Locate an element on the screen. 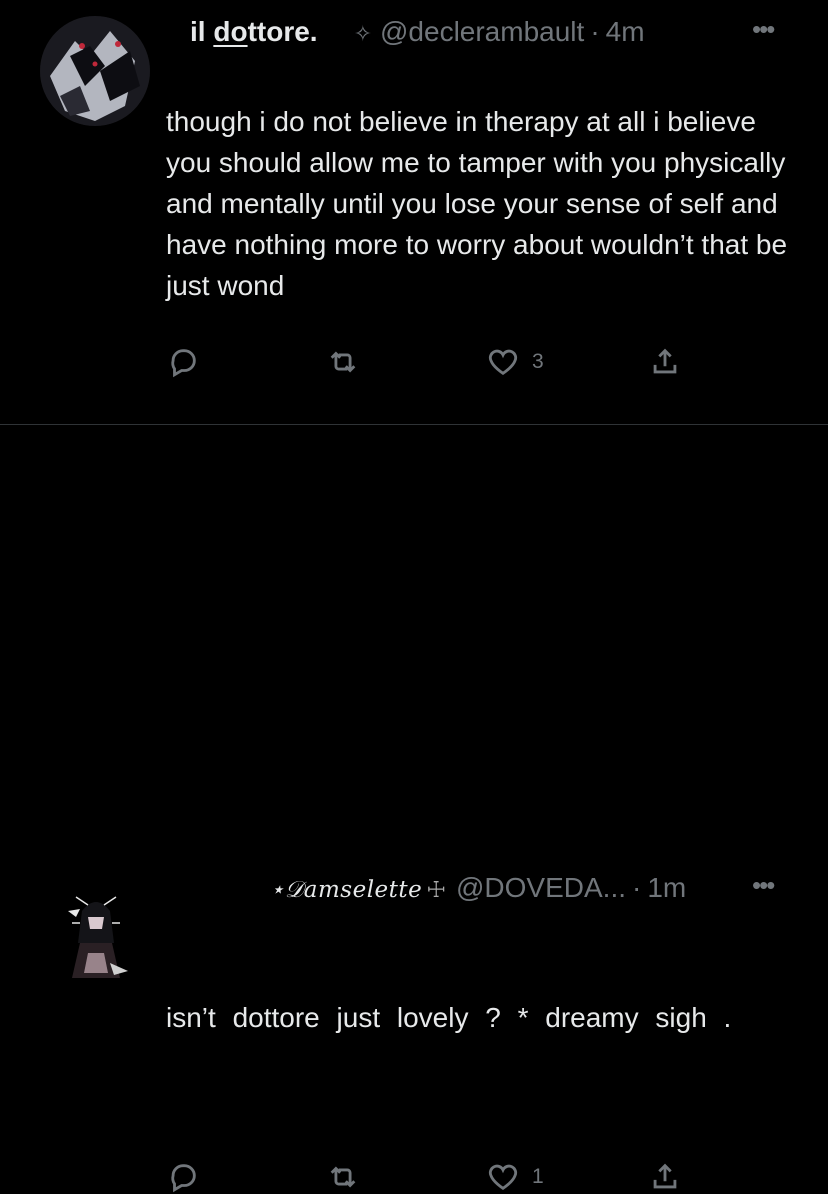 This screenshot has height=1194, width=828. display-name: ⋆𝒟amselette is located at coordinates (346, 890).